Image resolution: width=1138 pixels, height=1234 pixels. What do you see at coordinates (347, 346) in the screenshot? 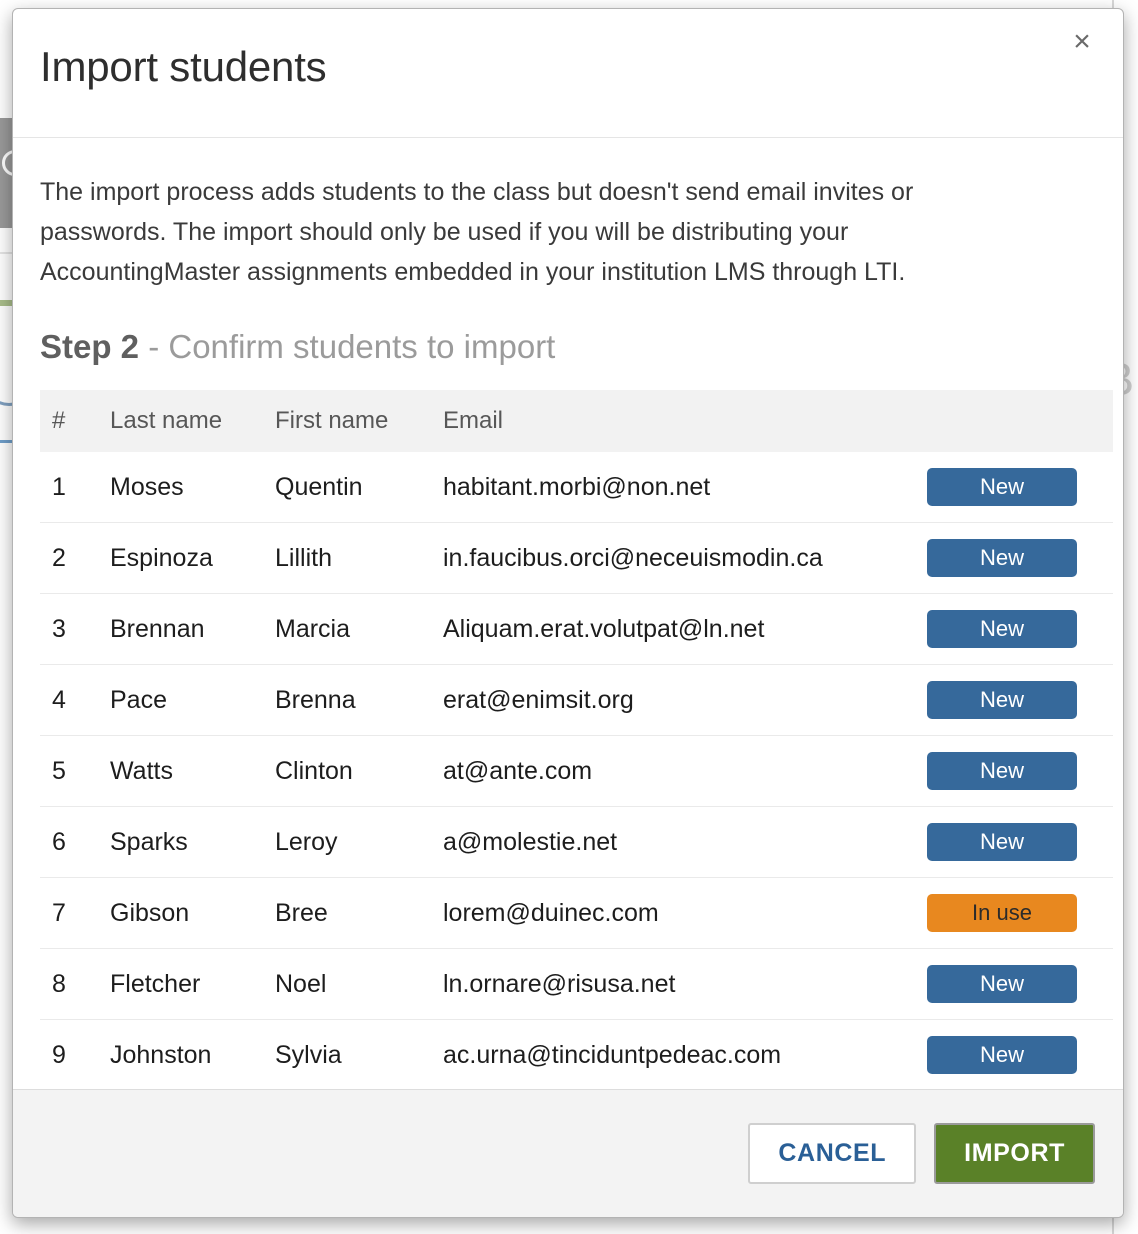
I see `step-description: - Confirm students to import` at bounding box center [347, 346].